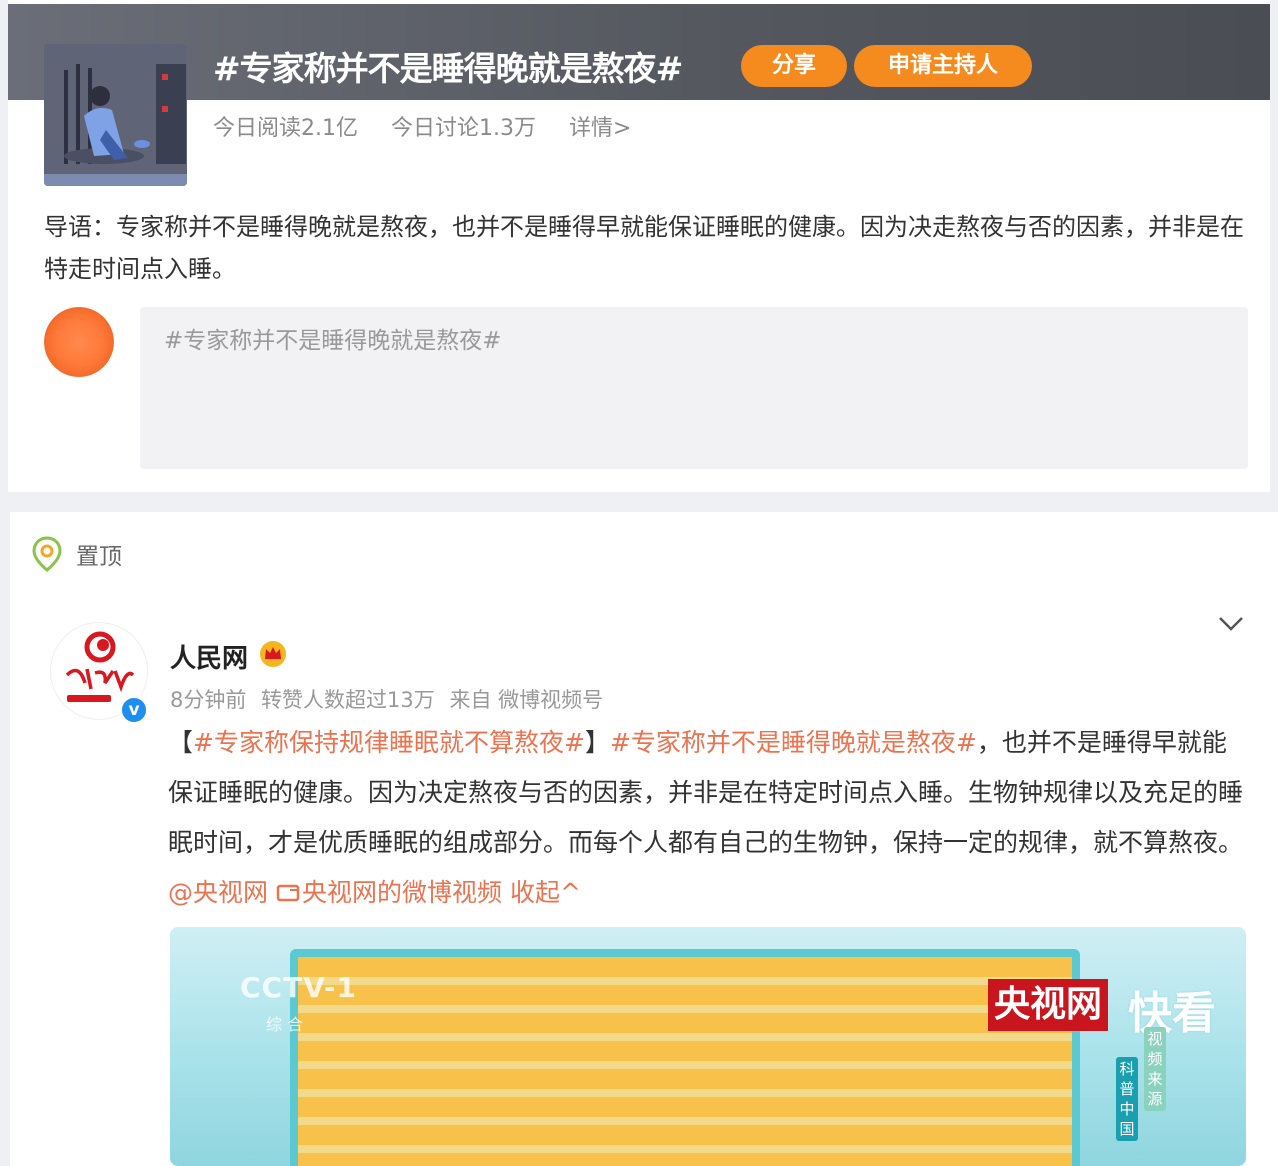 The height and width of the screenshot is (1166, 1278). Describe the element at coordinates (597, 742) in the screenshot. I see `bracket-close: 】` at that location.